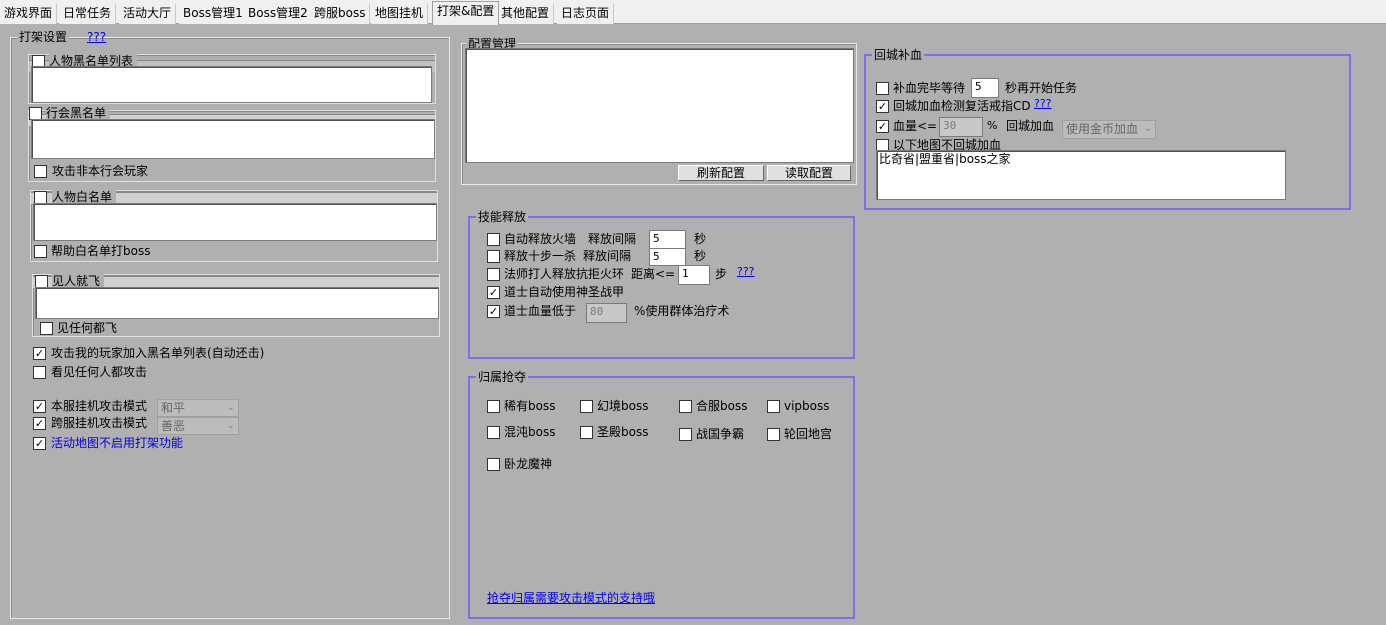 The width and height of the screenshot is (1386, 625). I want to click on distance-label: 距离<=, so click(653, 274).